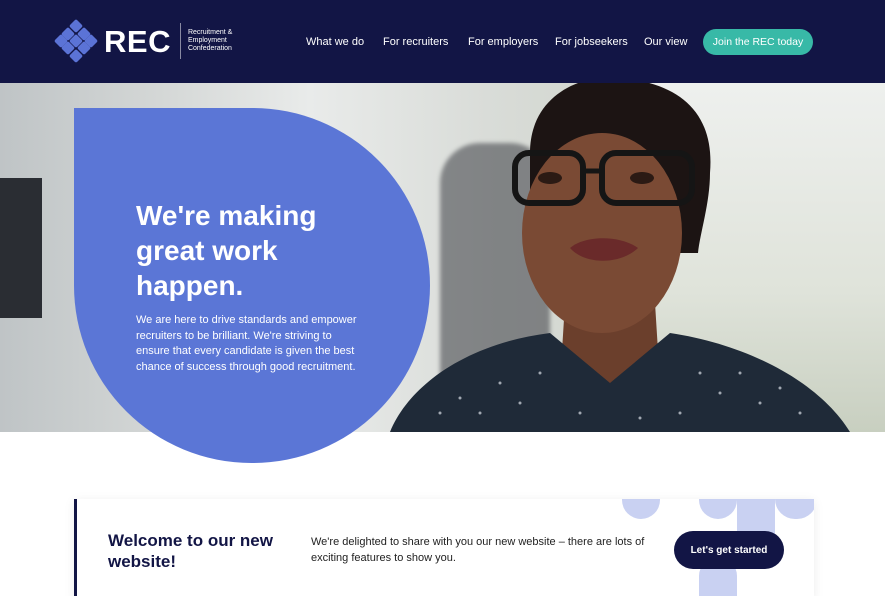 The width and height of the screenshot is (885, 596). Describe the element at coordinates (415, 42) in the screenshot. I see `nav-for-recruiters: For recruiters` at that location.